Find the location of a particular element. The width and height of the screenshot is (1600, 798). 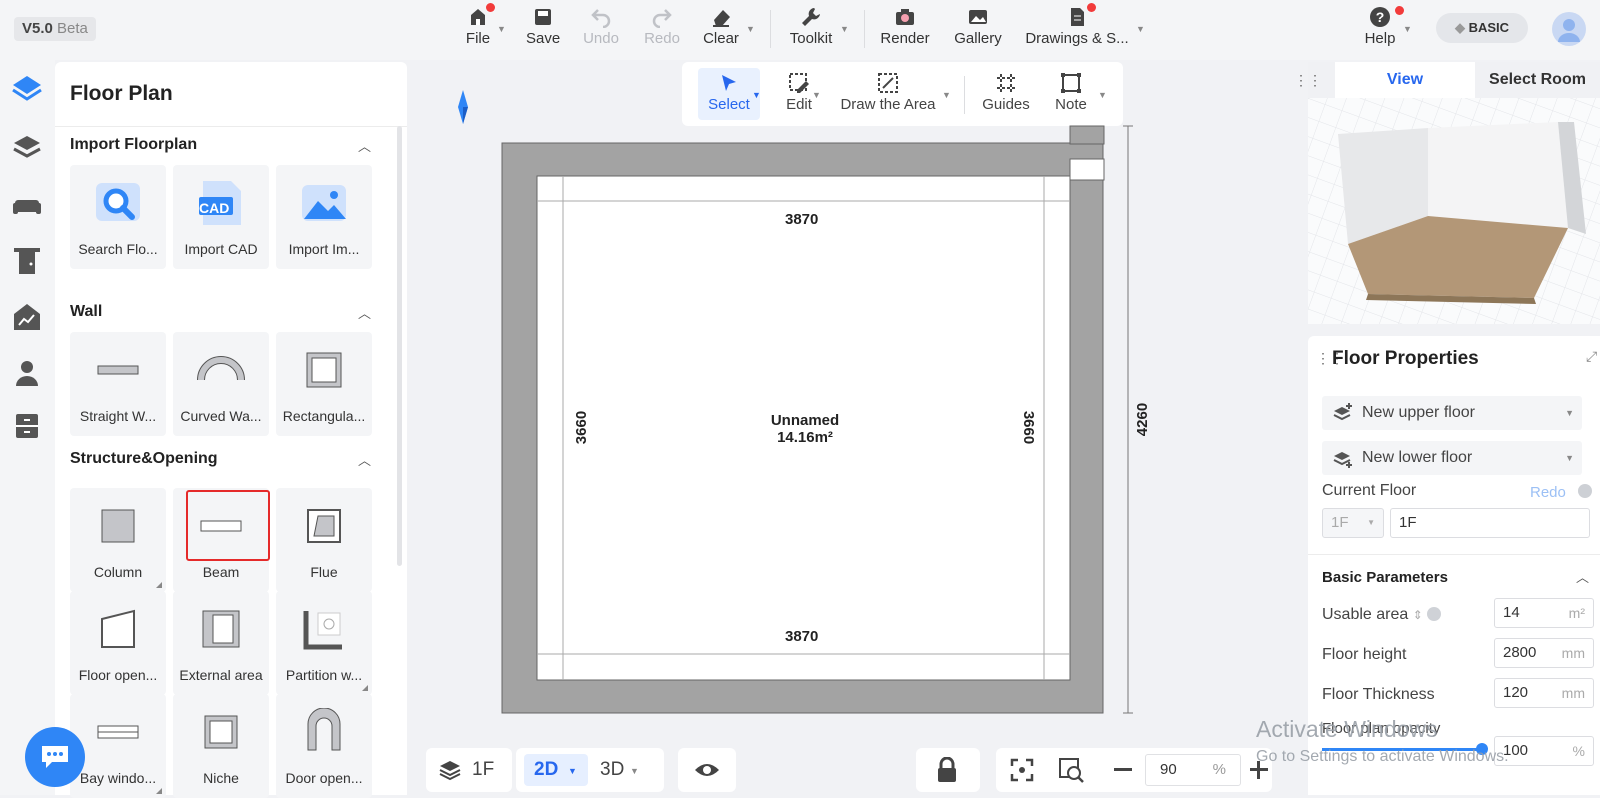

floor-height-input: 2800 mm is located at coordinates (1544, 653).